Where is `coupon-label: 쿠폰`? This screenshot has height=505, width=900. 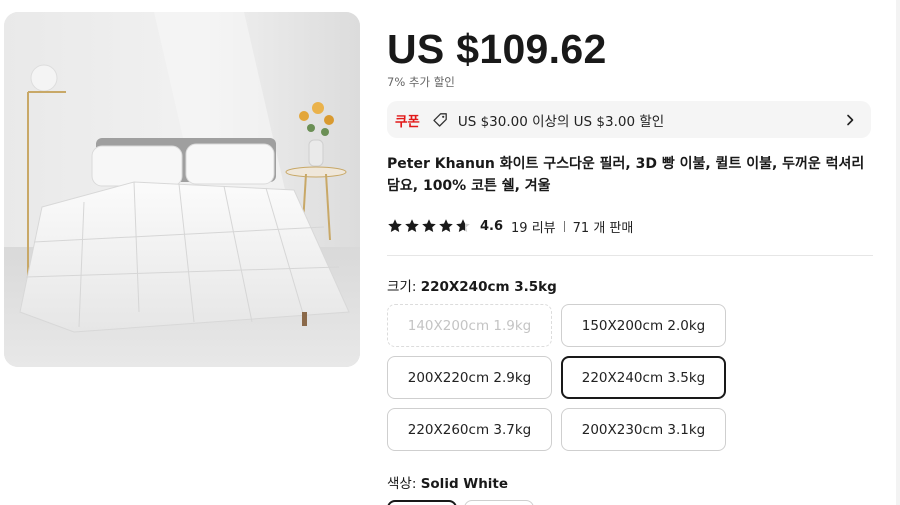 coupon-label: 쿠폰 is located at coordinates (407, 121).